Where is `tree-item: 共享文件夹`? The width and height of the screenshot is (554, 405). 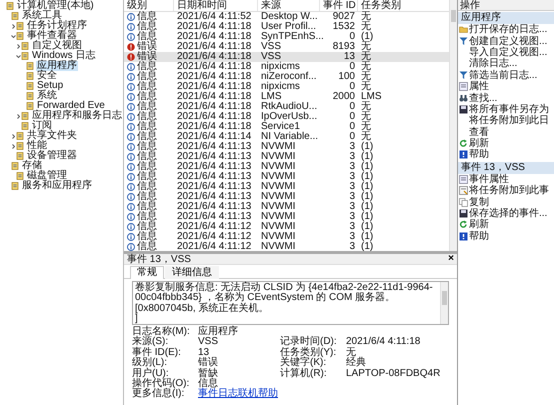
tree-item: 共享文件夹 is located at coordinates (52, 136).